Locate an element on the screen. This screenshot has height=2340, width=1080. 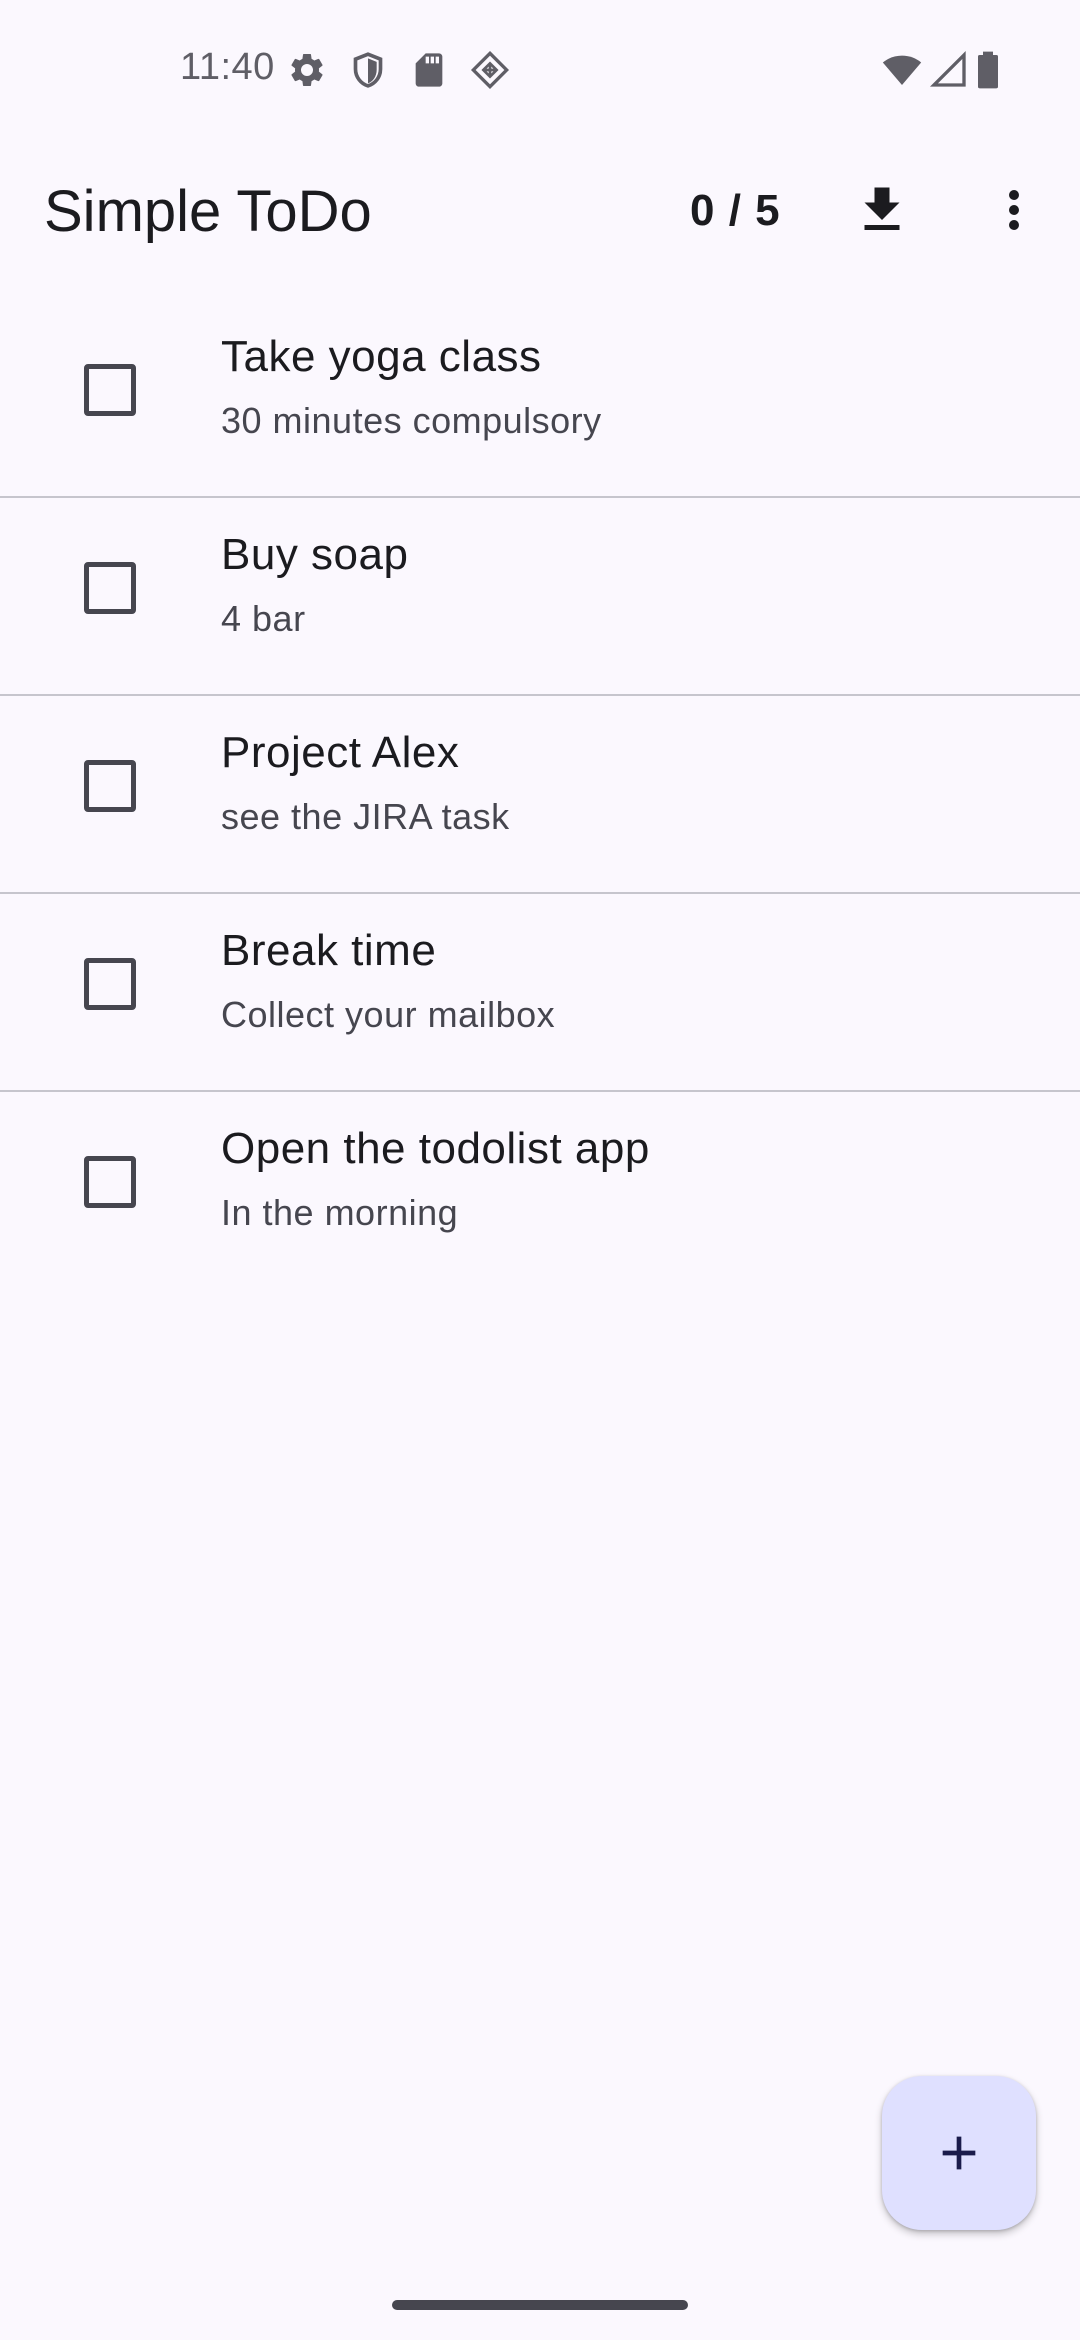
todo-title: Open the todolist app is located at coordinates (435, 1148).